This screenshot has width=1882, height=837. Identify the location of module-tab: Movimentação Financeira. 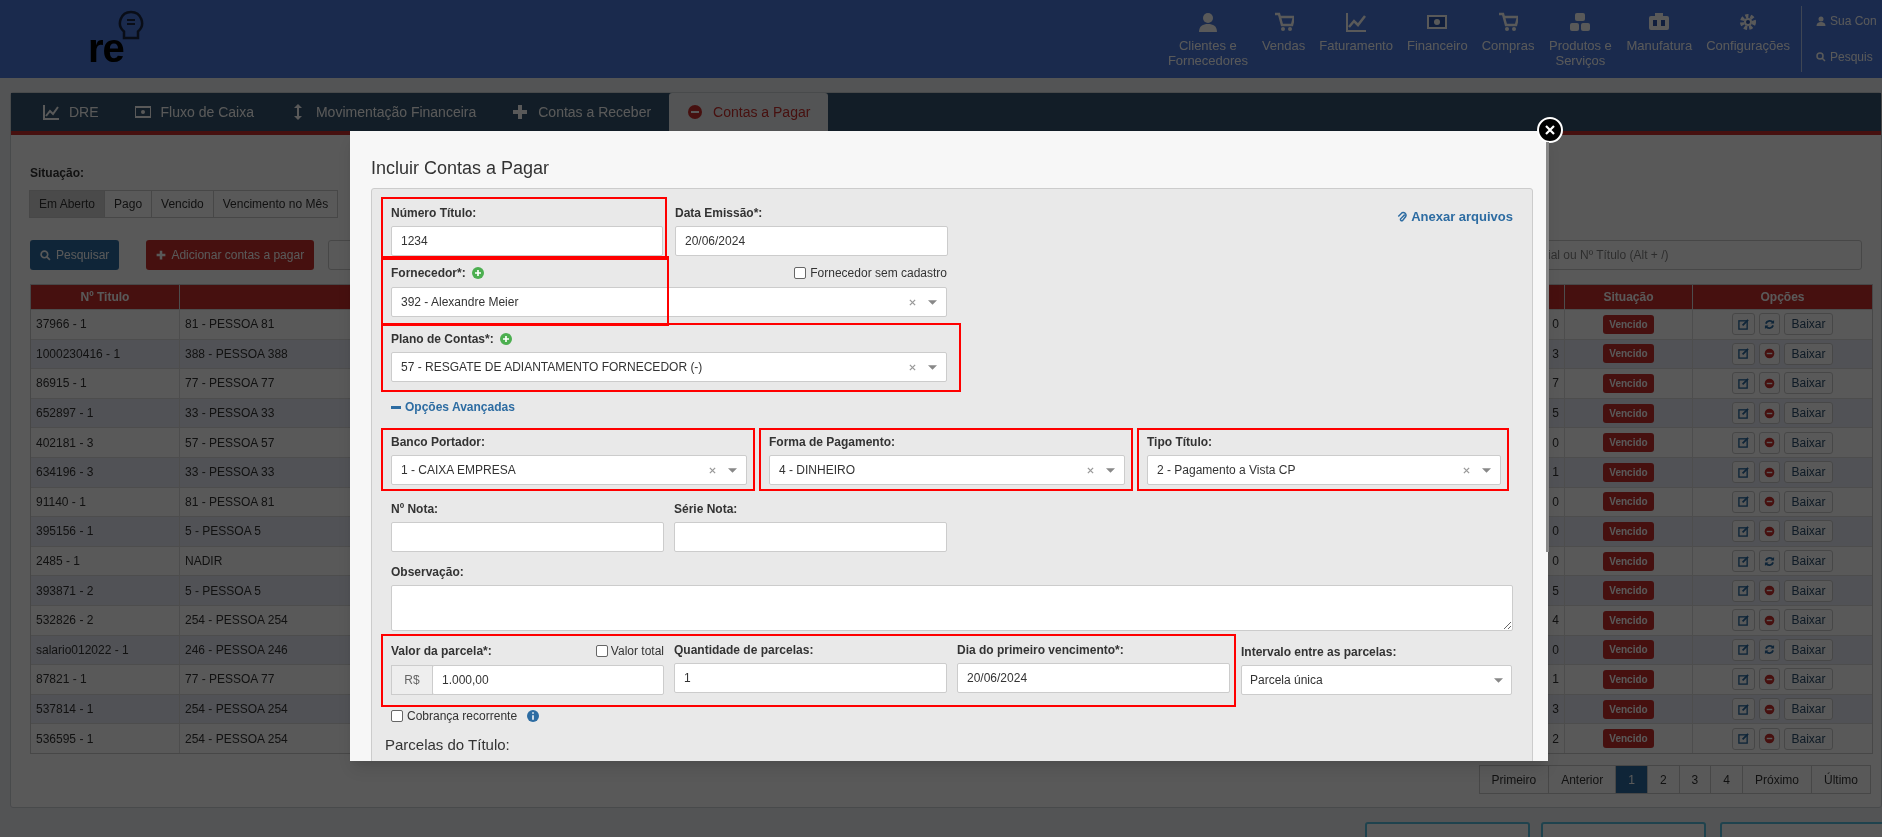
(383, 112).